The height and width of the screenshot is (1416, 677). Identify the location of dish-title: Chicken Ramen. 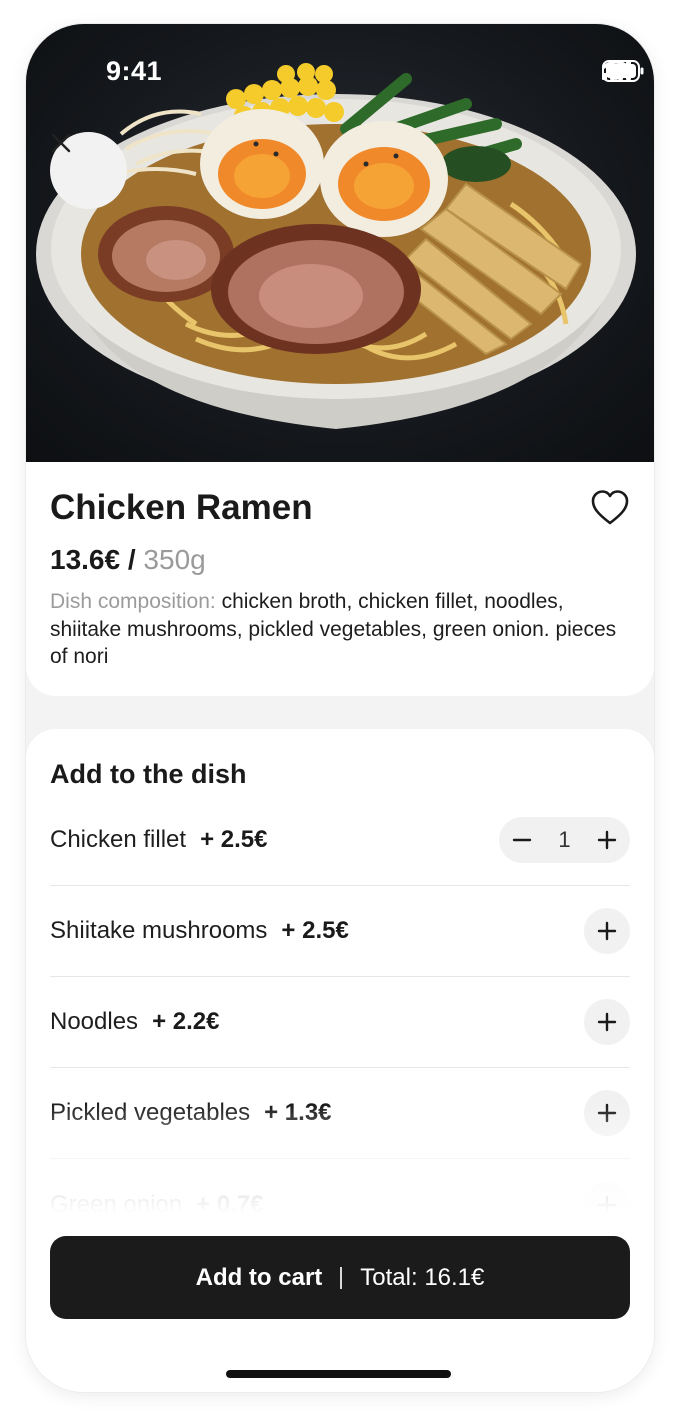
(181, 507).